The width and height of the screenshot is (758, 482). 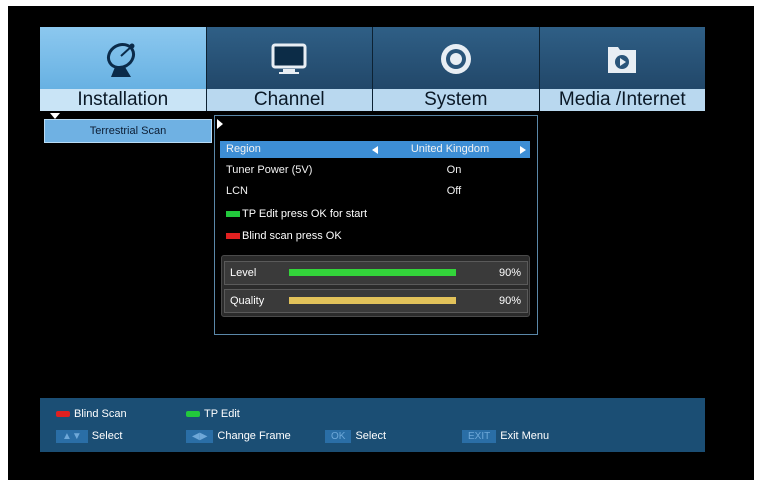 I want to click on monitor-icon, so click(x=289, y=58).